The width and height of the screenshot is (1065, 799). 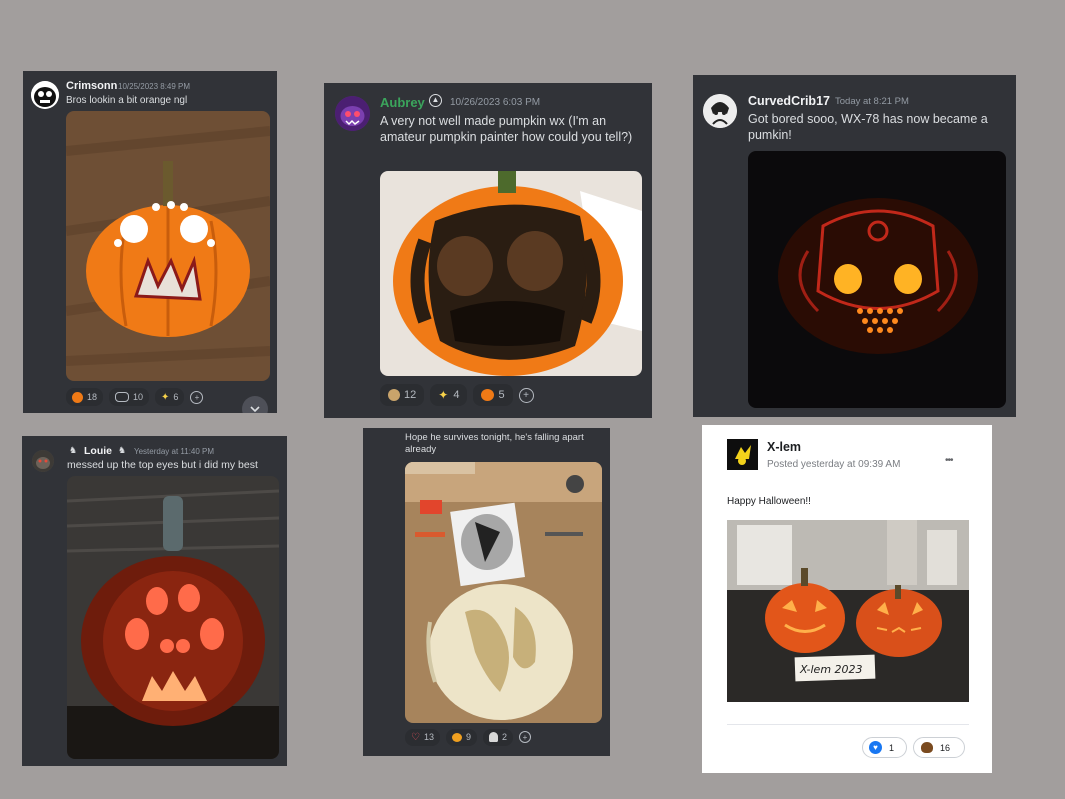 I want to click on sketch-character-avatar-icon, so click(x=720, y=111).